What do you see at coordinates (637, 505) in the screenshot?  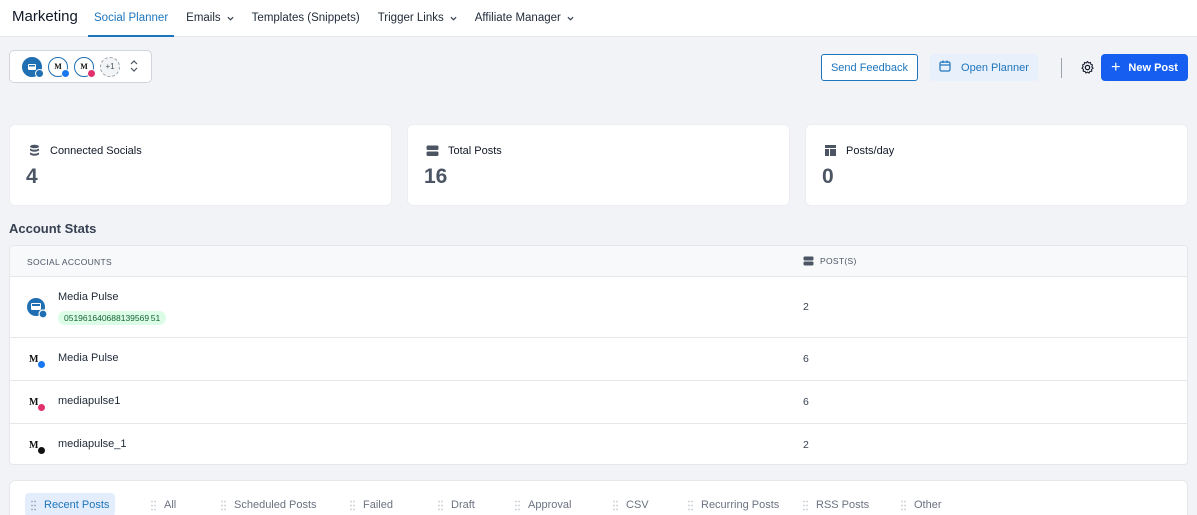 I see `tab-label: CSV` at bounding box center [637, 505].